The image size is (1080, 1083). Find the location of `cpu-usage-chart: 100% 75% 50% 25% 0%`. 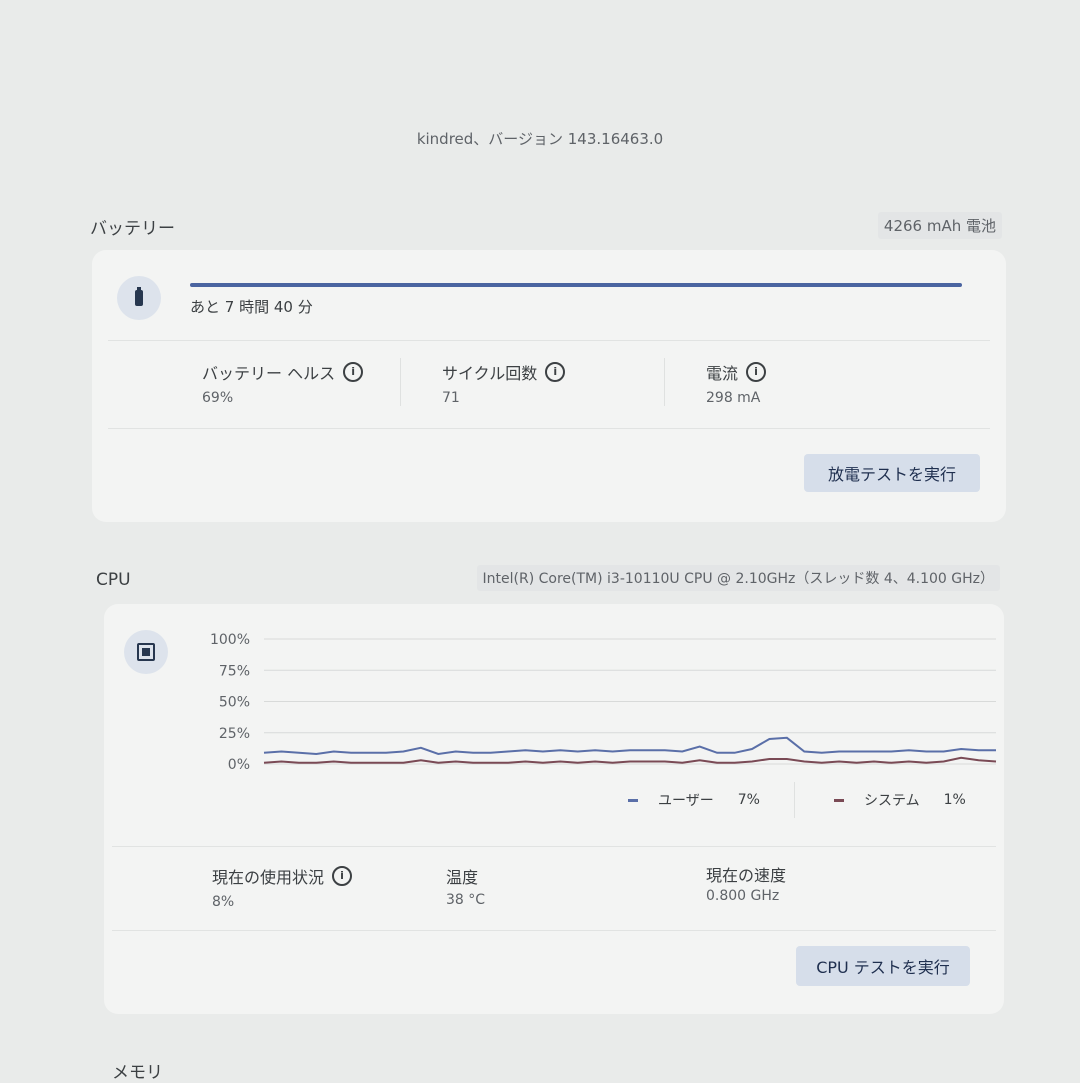

cpu-usage-chart: 100% 75% 50% 25% 0% is located at coordinates (603, 702).